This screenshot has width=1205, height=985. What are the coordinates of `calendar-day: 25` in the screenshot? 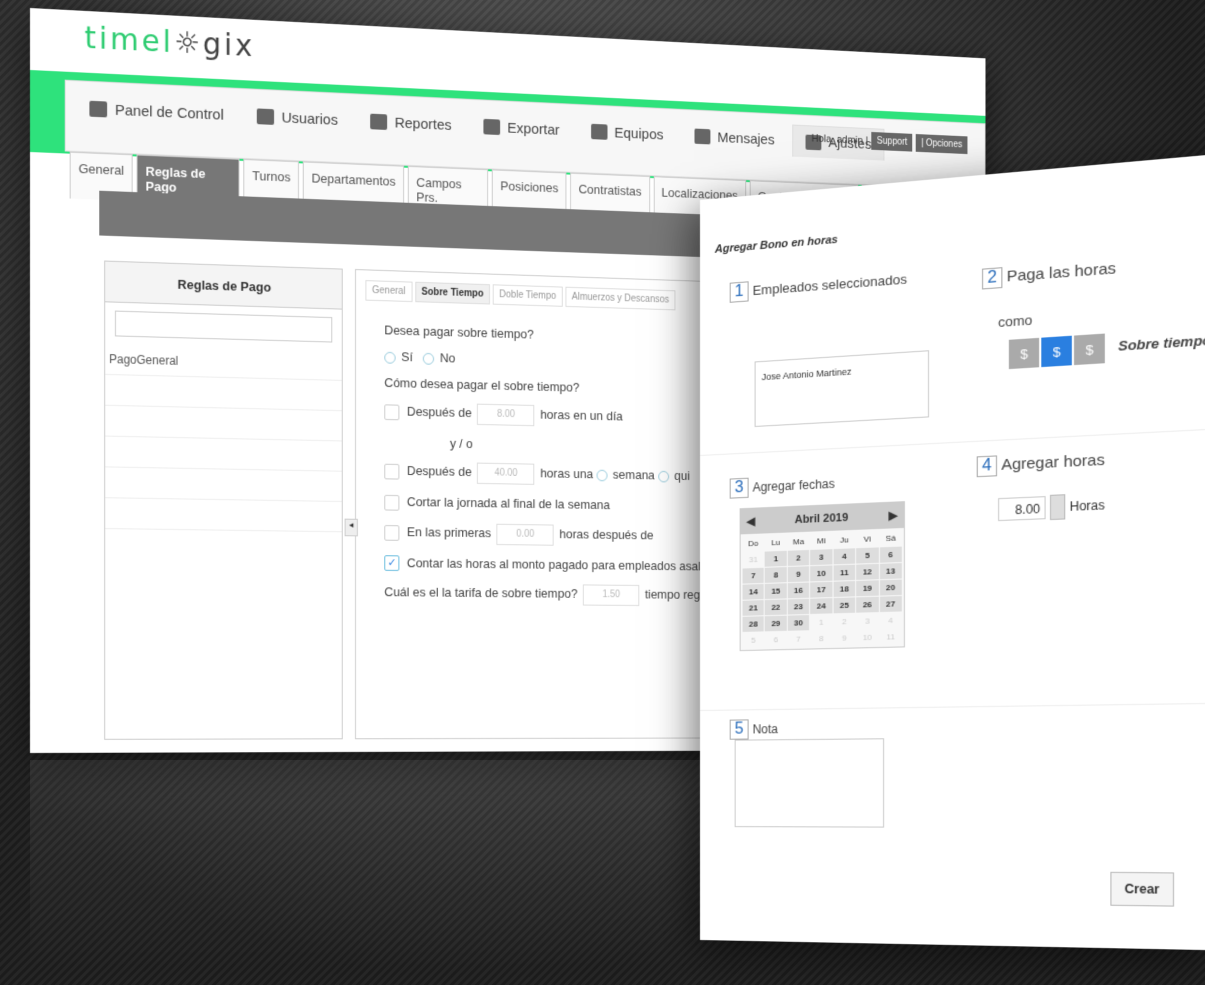 It's located at (844, 605).